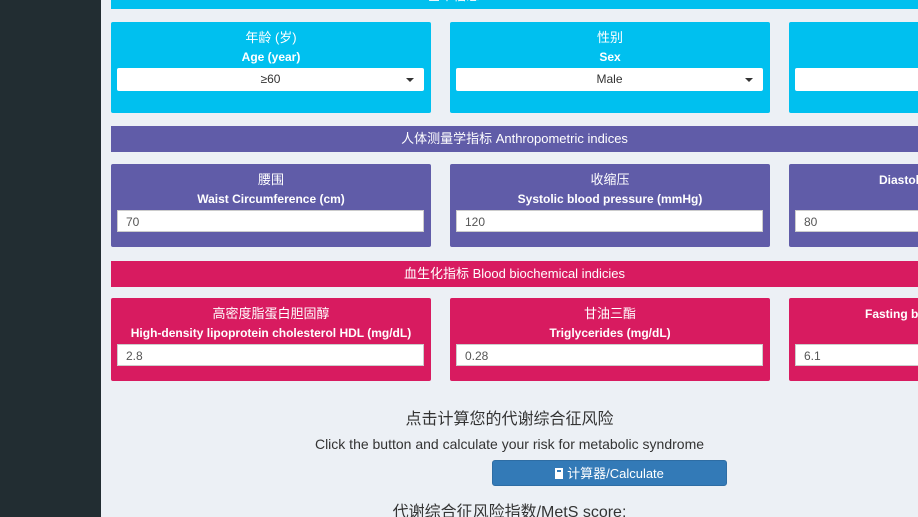  Describe the element at coordinates (559, 473) in the screenshot. I see `calculator-icon` at that location.